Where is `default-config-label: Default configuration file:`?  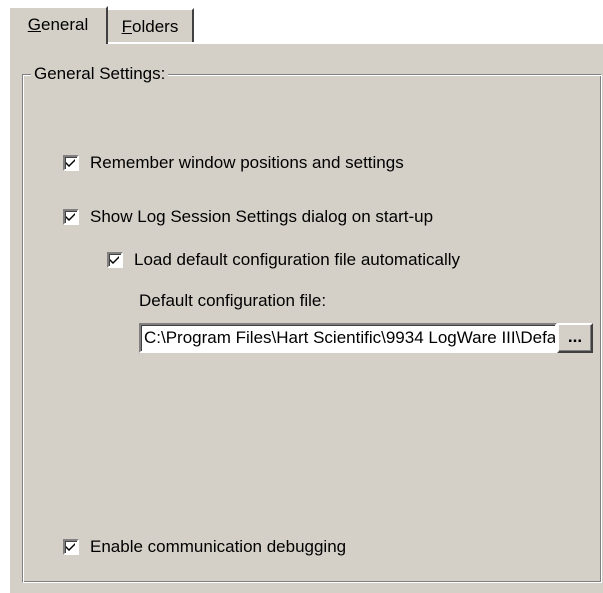
default-config-label: Default configuration file: is located at coordinates (233, 300).